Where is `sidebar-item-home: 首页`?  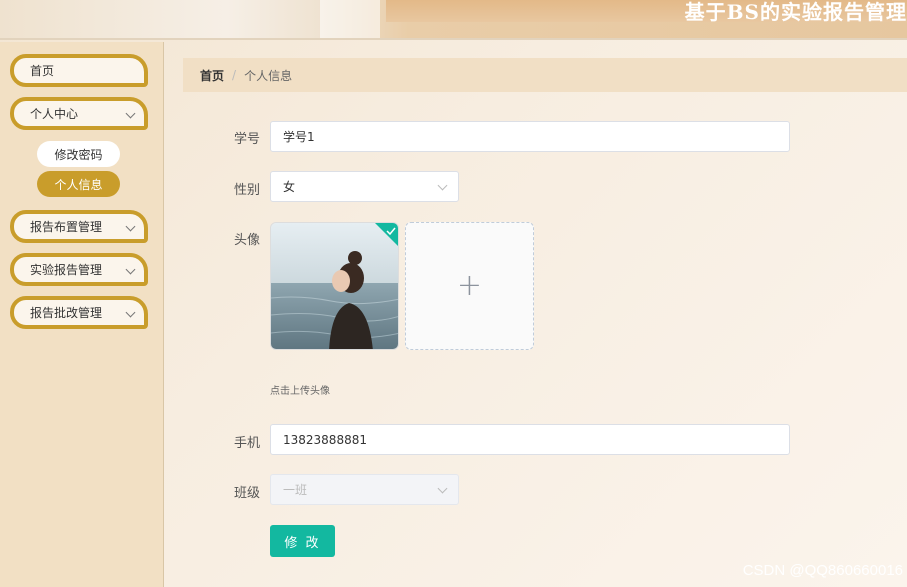 sidebar-item-home: 首页 is located at coordinates (79, 70).